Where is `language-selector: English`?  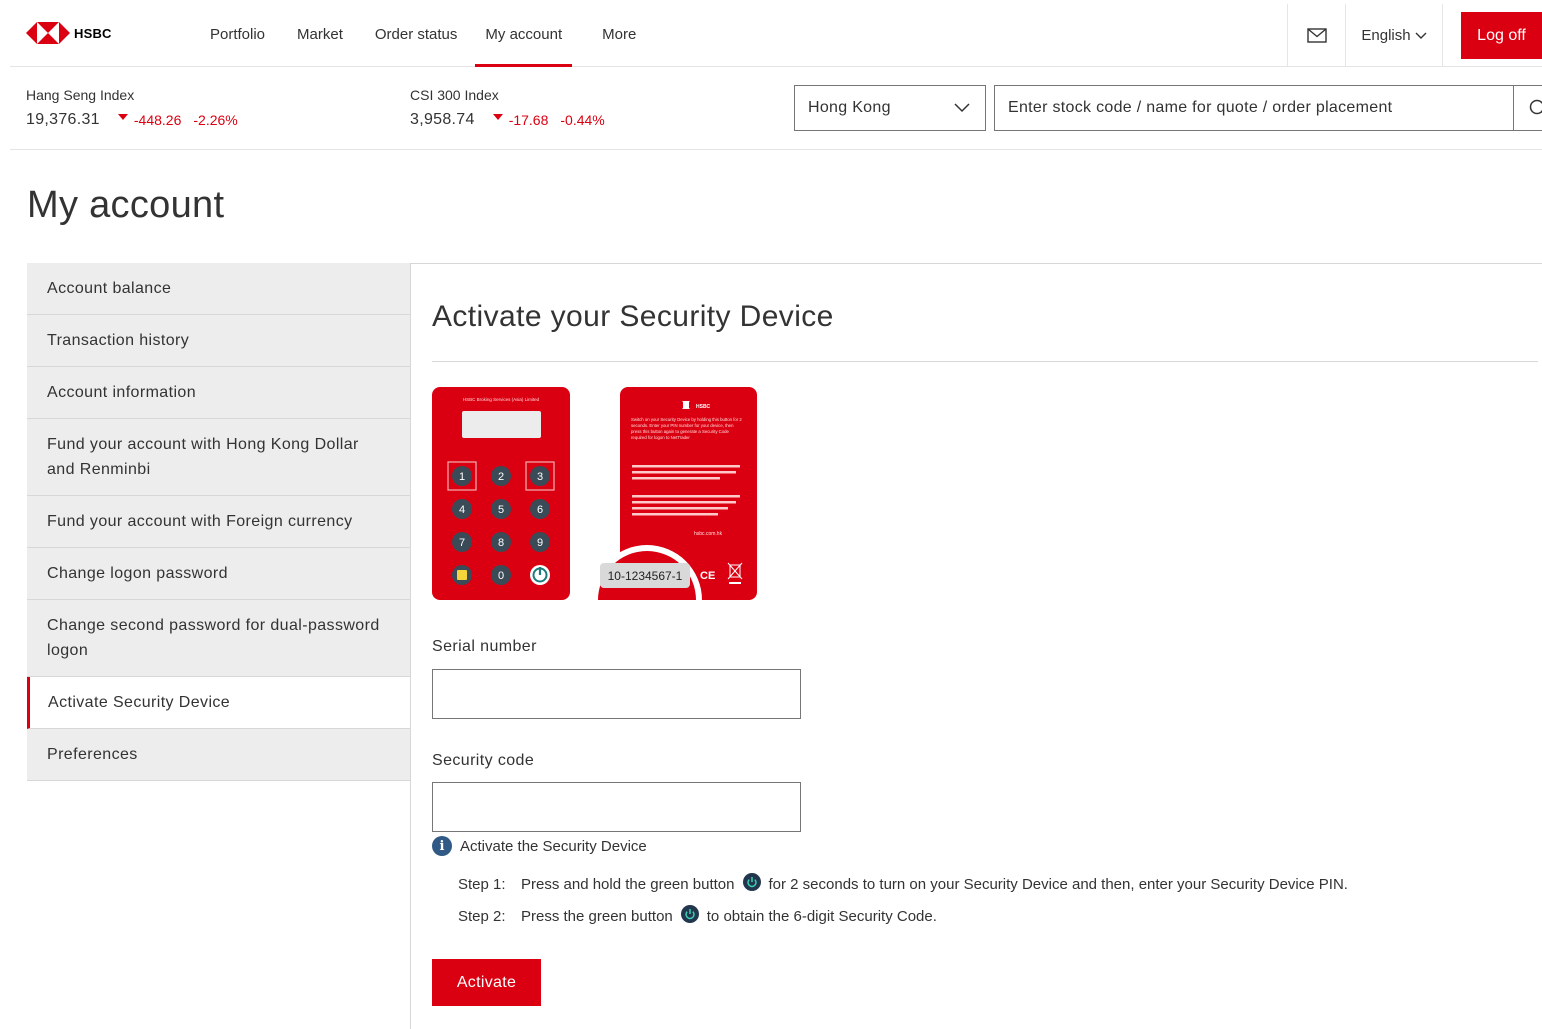 language-selector: English is located at coordinates (1394, 35).